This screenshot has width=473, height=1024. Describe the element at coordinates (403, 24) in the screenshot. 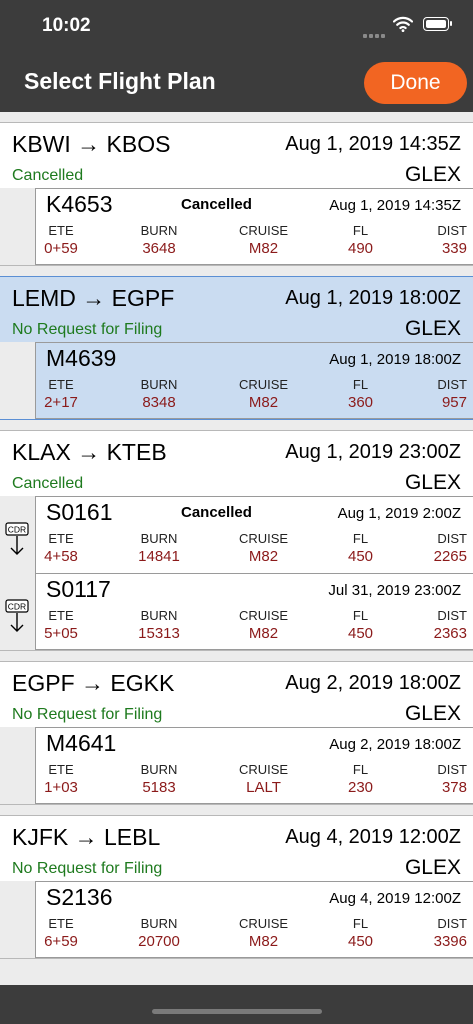

I see `wifi-icon` at that location.